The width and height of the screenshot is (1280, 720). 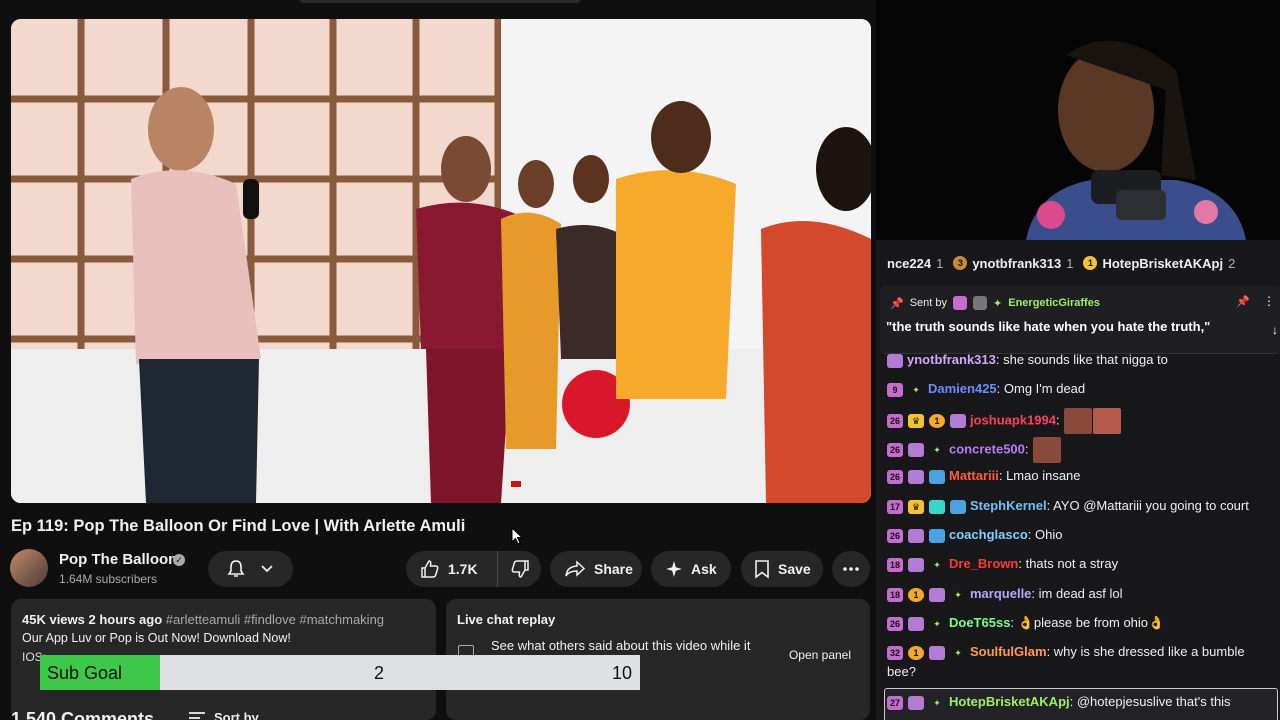 I want to click on share-button: Share, so click(x=596, y=569).